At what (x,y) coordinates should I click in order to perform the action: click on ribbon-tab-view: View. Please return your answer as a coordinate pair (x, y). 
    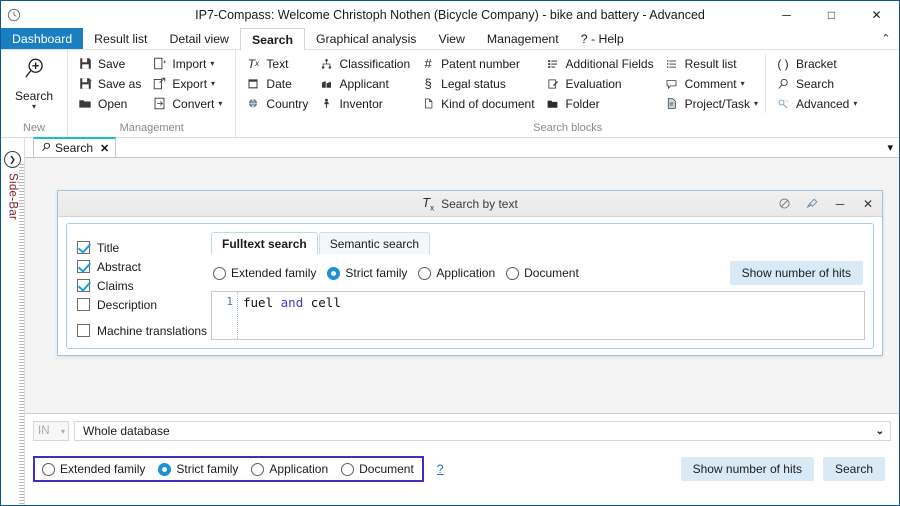
    Looking at the image, I should click on (451, 38).